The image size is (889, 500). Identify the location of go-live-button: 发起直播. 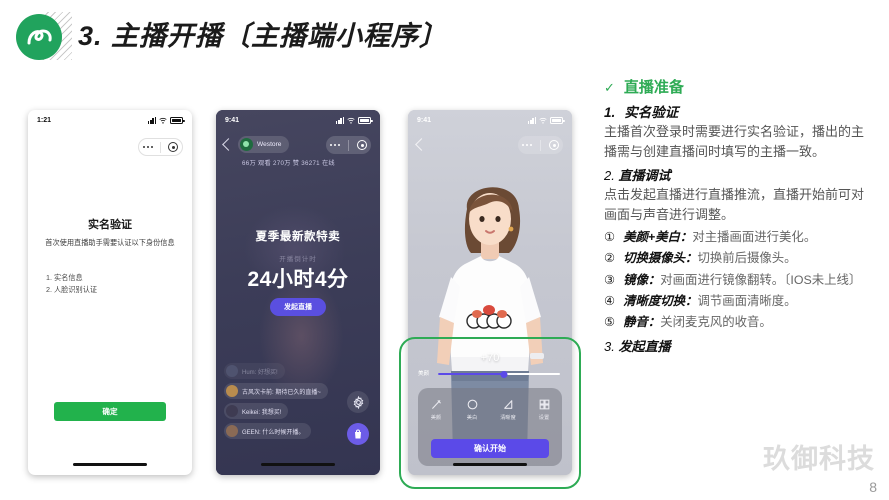
(298, 307).